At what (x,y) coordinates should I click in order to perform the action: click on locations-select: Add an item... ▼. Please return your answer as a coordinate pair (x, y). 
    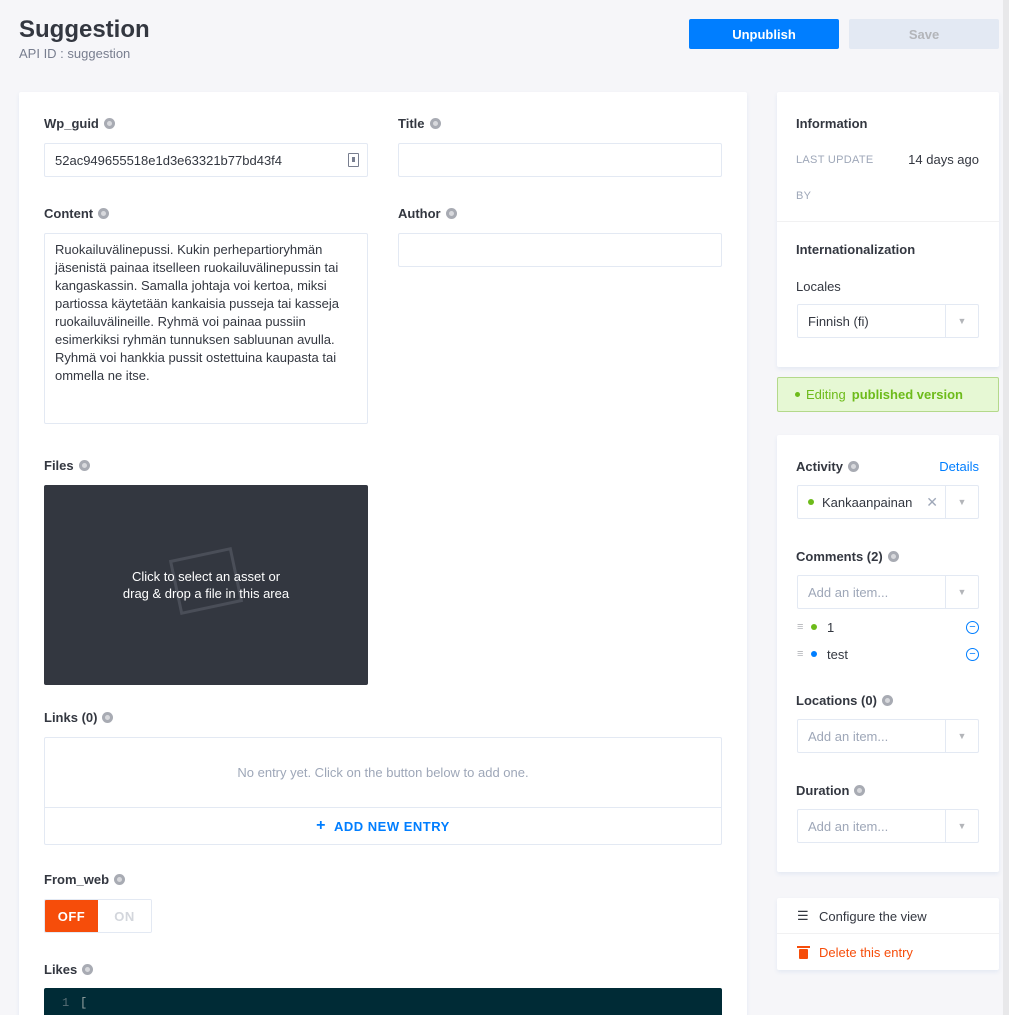
    Looking at the image, I should click on (888, 736).